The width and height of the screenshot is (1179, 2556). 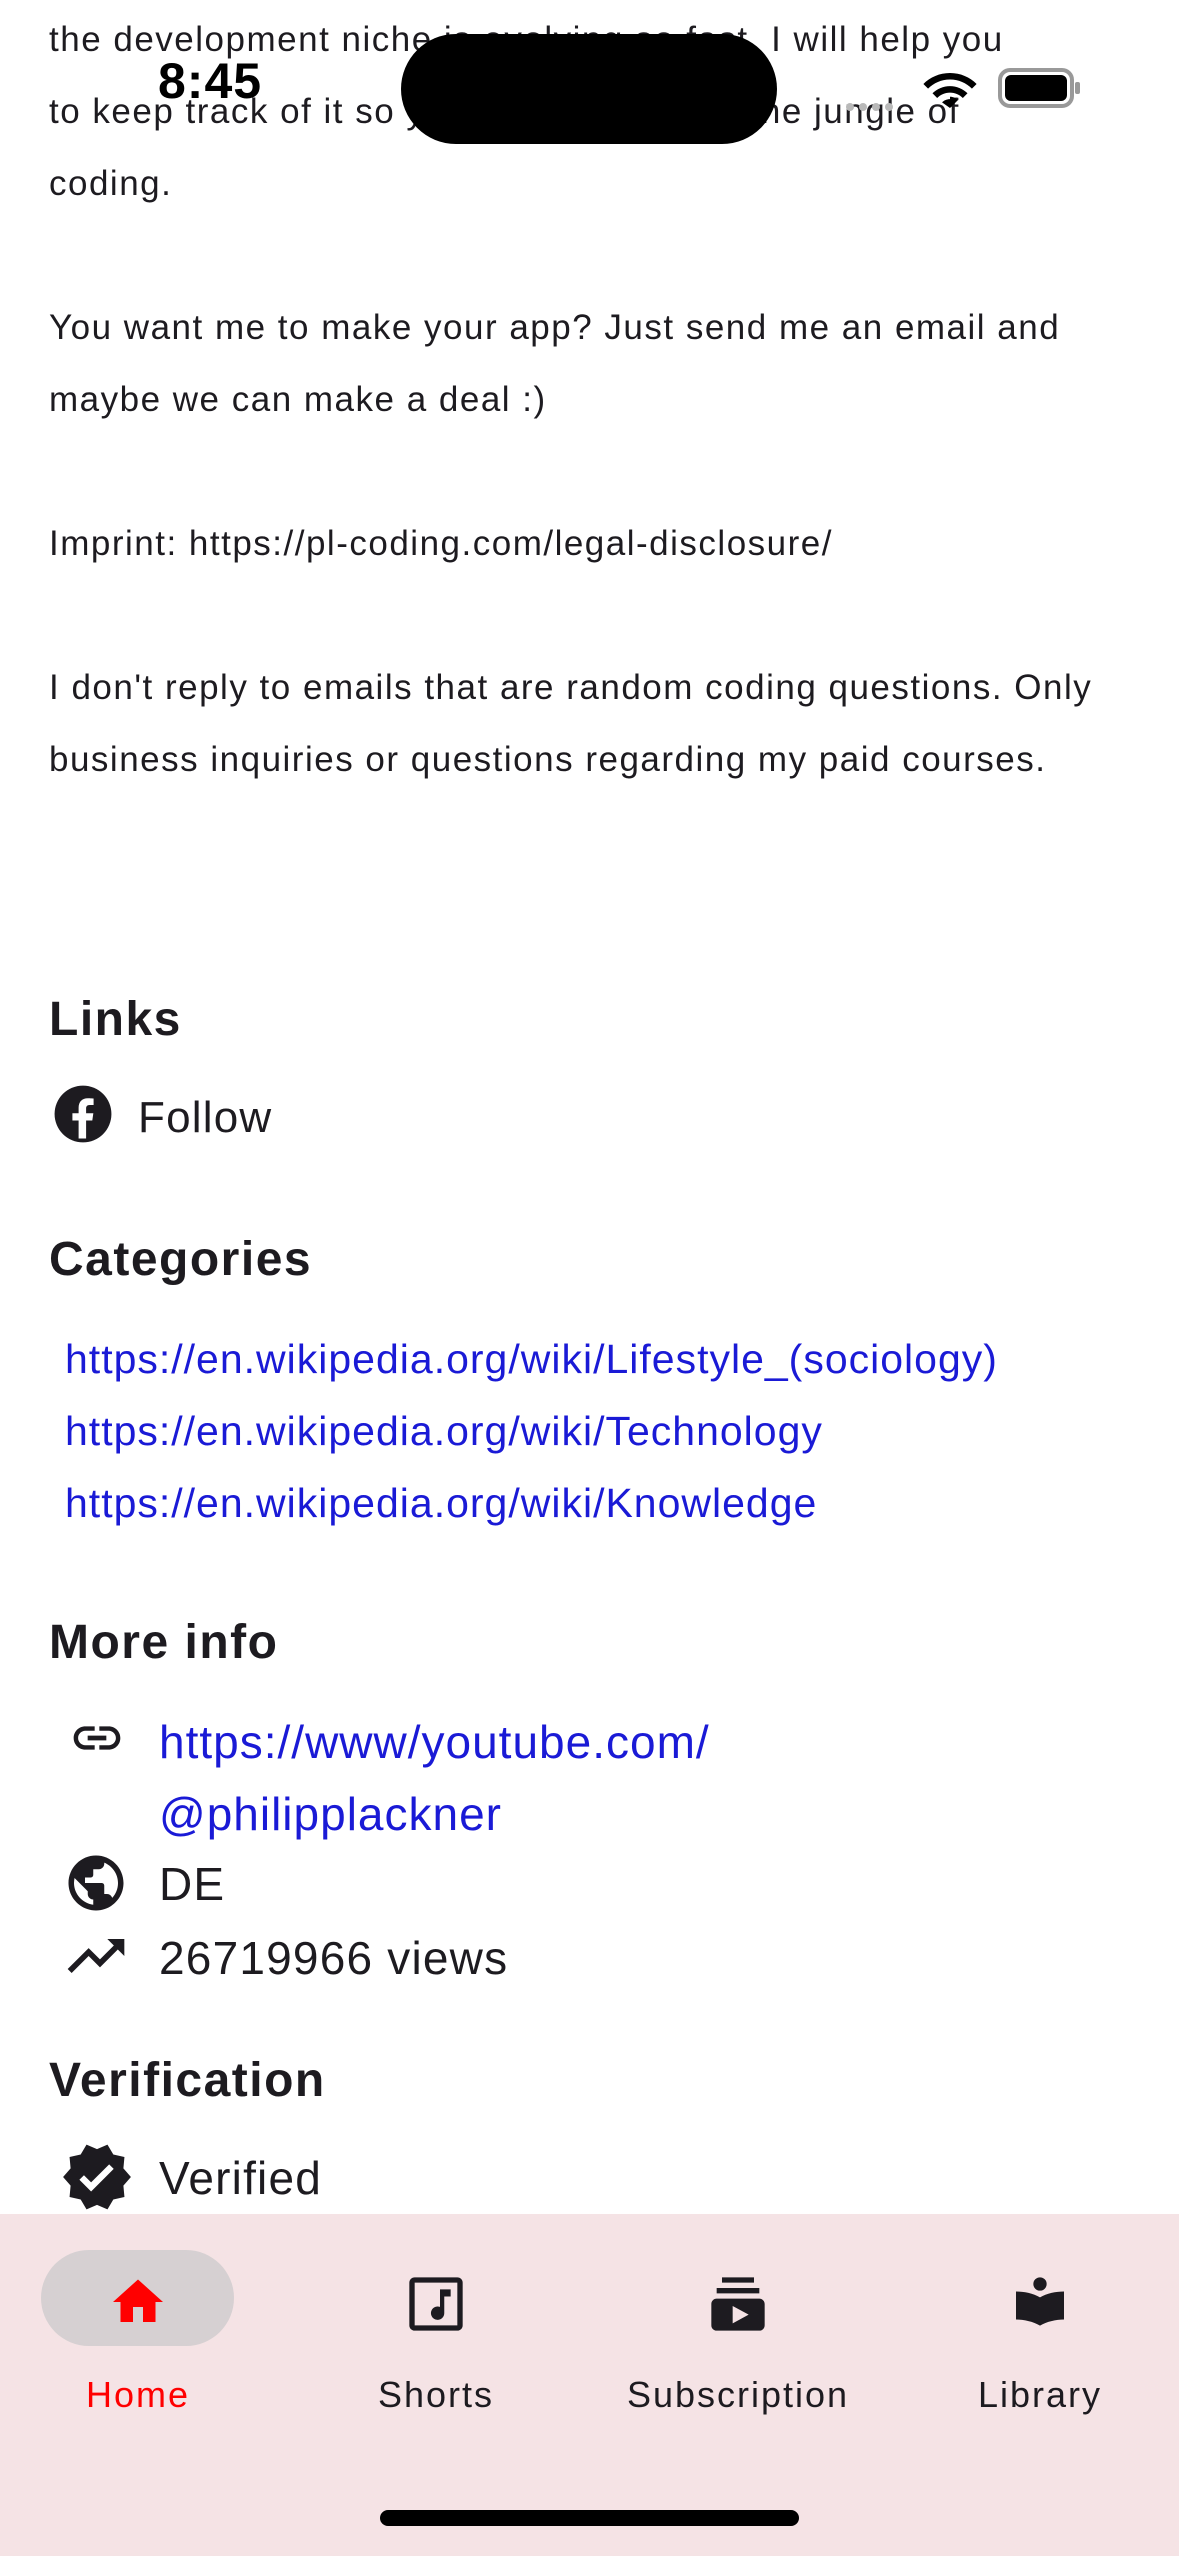 What do you see at coordinates (872, 107) in the screenshot?
I see `signal-dots-icon` at bounding box center [872, 107].